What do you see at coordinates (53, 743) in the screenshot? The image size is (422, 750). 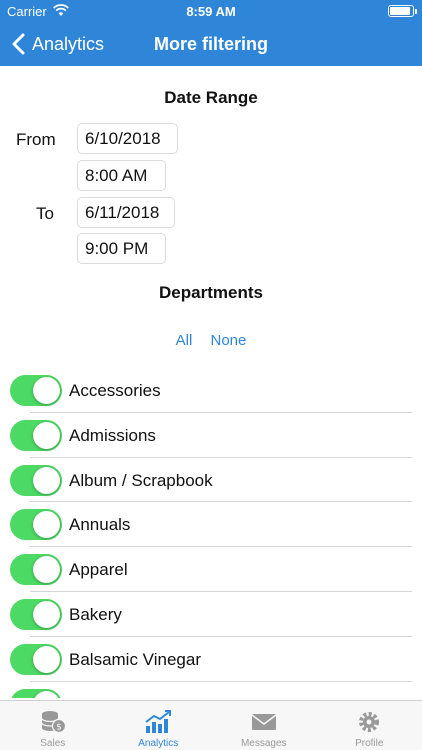 I see `tab-label: Sales` at bounding box center [53, 743].